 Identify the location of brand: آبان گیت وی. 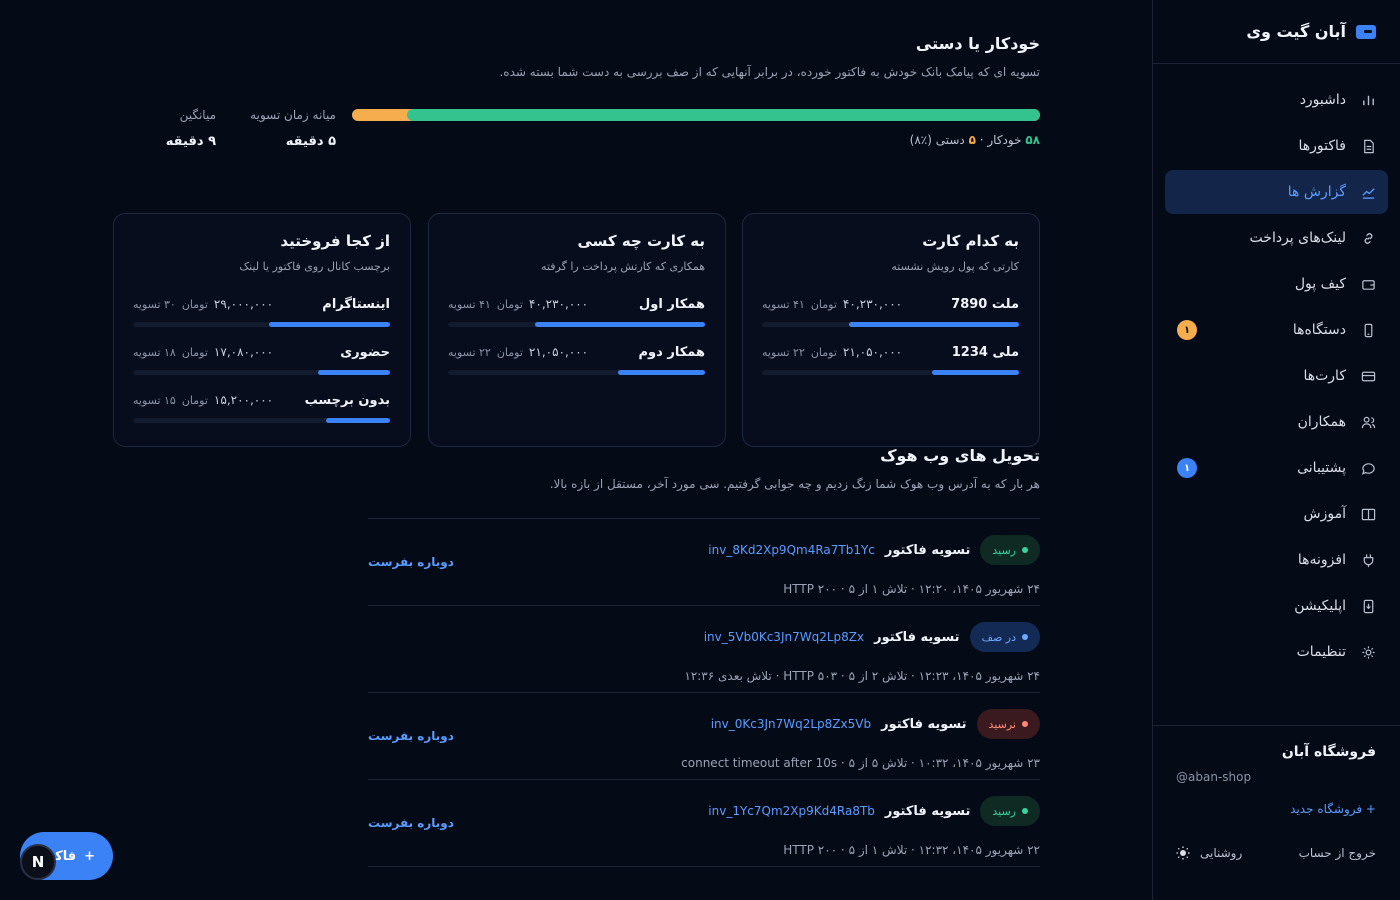
(1276, 32).